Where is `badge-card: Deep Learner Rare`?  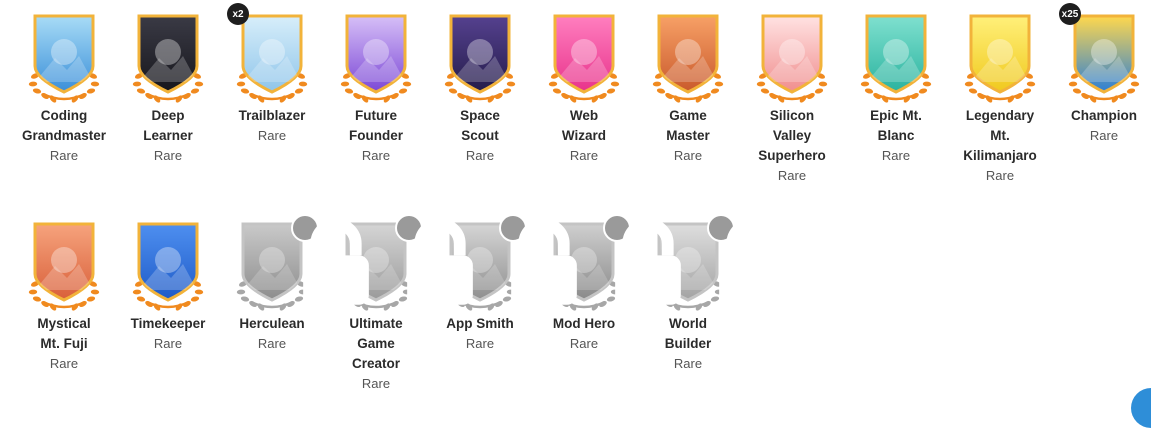
badge-card: Deep Learner Rare is located at coordinates (168, 110).